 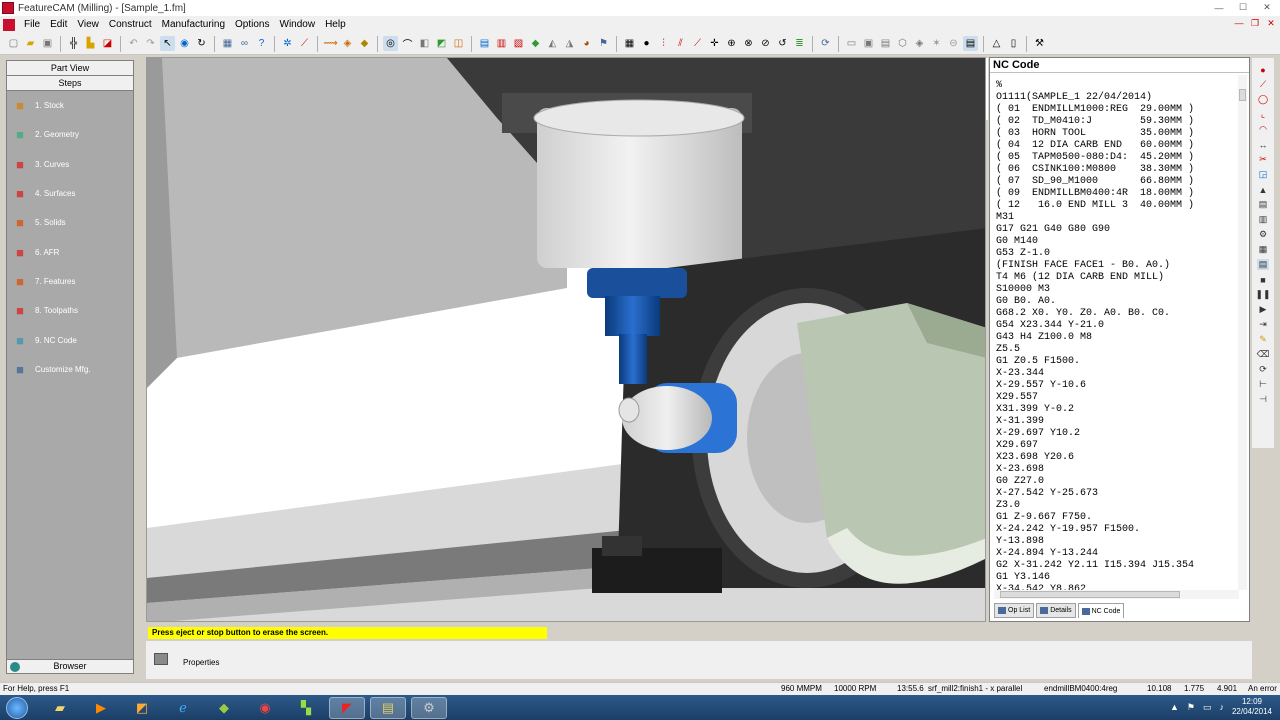 What do you see at coordinates (825, 43) in the screenshot?
I see `refresh-icon: ⟳` at bounding box center [825, 43].